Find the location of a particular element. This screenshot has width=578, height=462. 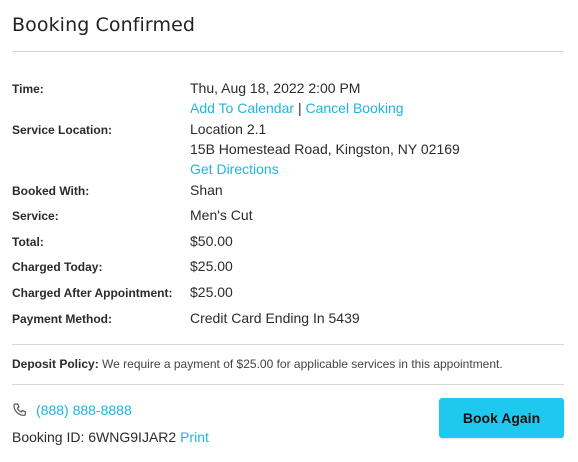

booked-with-value: Shan is located at coordinates (206, 190).